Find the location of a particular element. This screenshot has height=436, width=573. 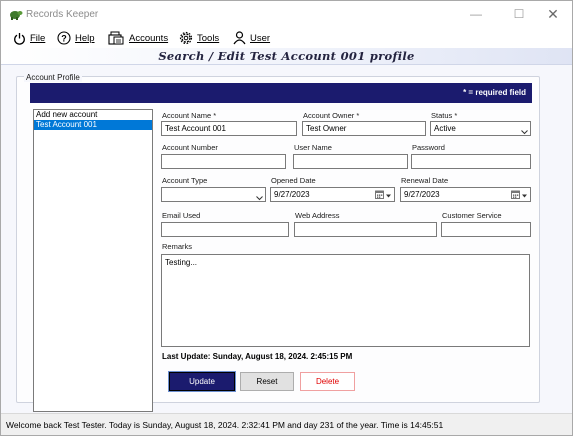

window-title: Records Keeper is located at coordinates (62, 14).